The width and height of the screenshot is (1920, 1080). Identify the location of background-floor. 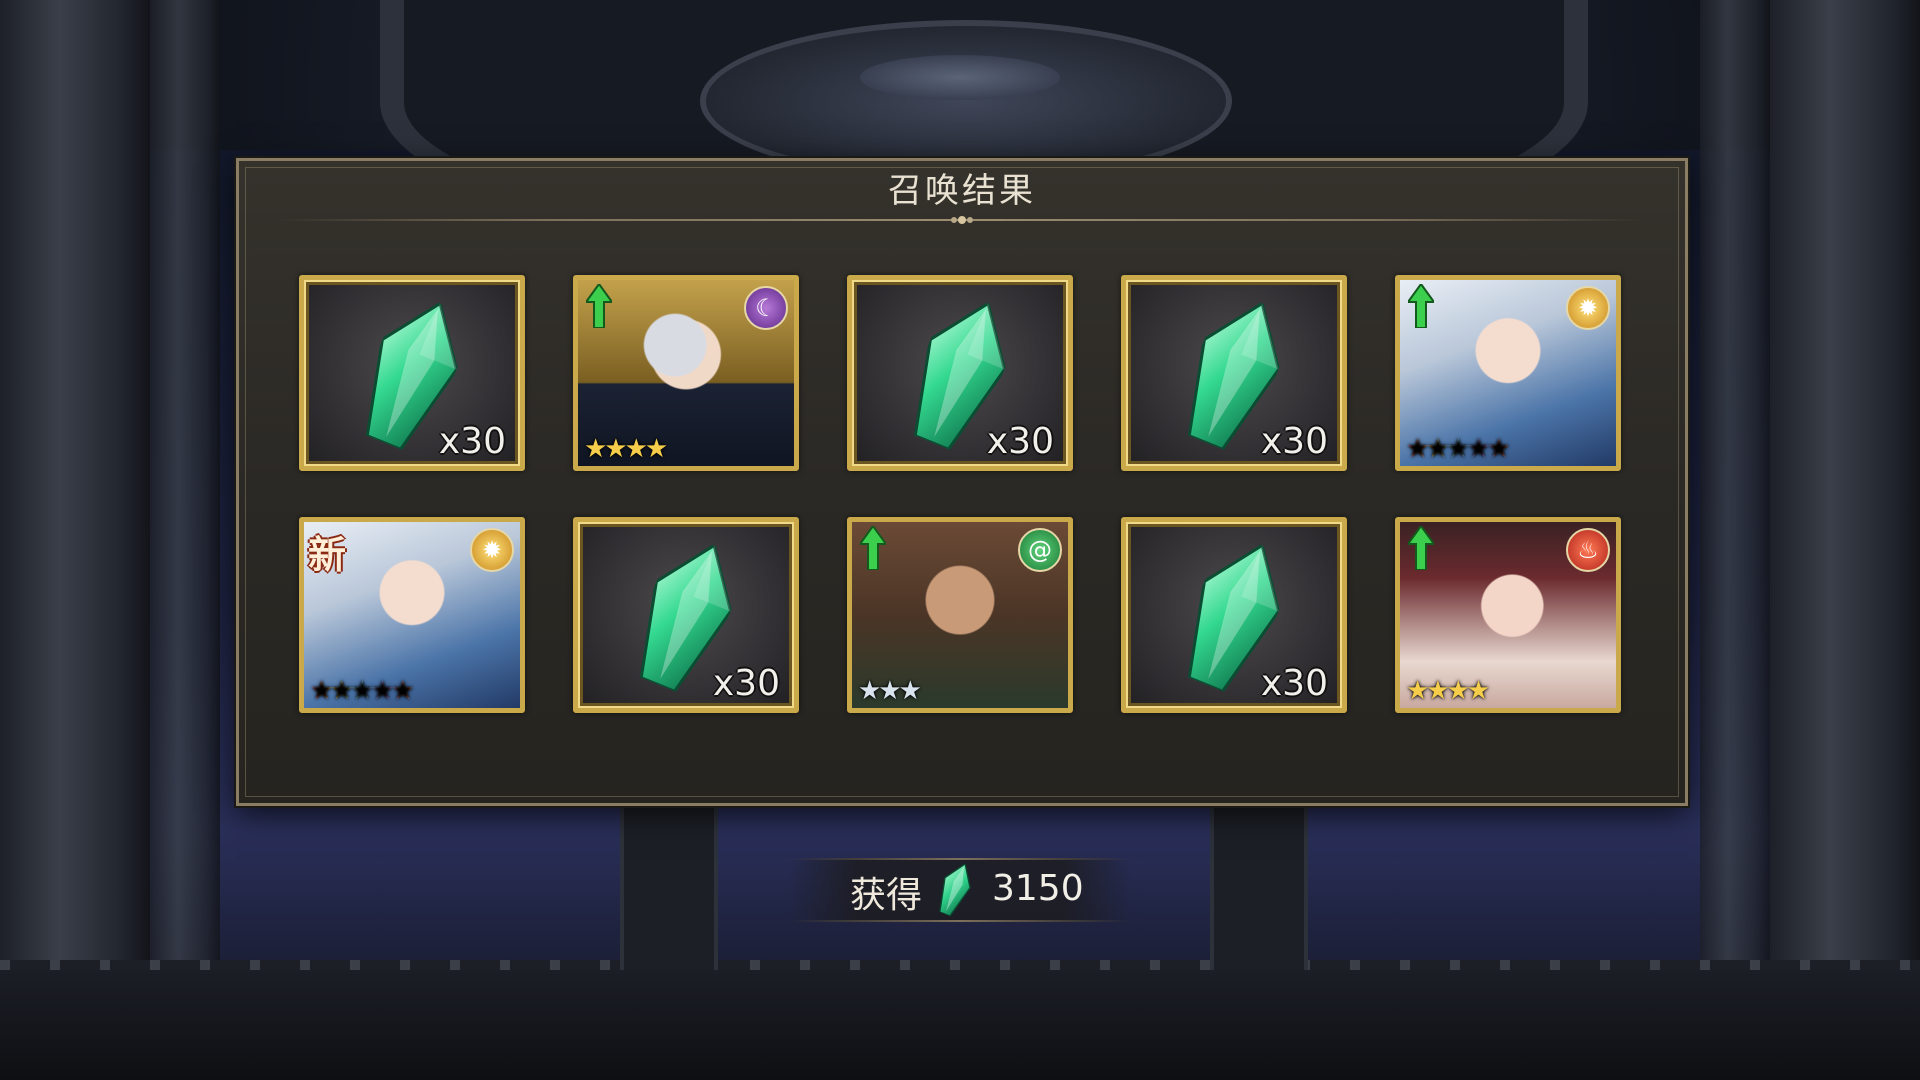
(960, 1025).